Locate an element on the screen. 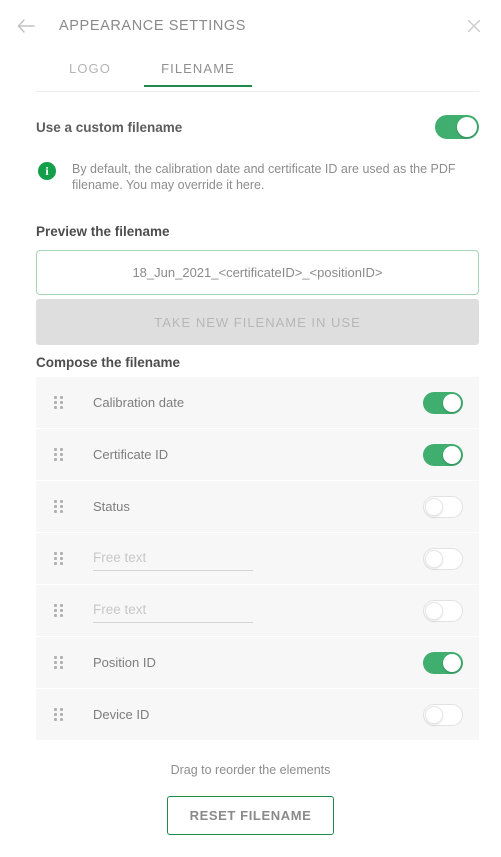  custom-filename-toggle is located at coordinates (457, 127).